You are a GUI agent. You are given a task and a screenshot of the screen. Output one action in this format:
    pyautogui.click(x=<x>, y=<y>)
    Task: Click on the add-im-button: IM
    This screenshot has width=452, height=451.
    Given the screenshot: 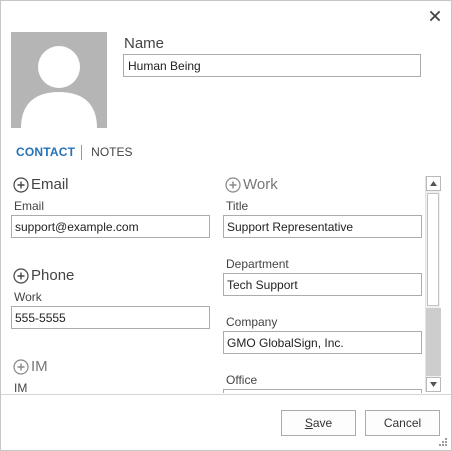 What is the action you would take?
    pyautogui.click(x=30, y=366)
    